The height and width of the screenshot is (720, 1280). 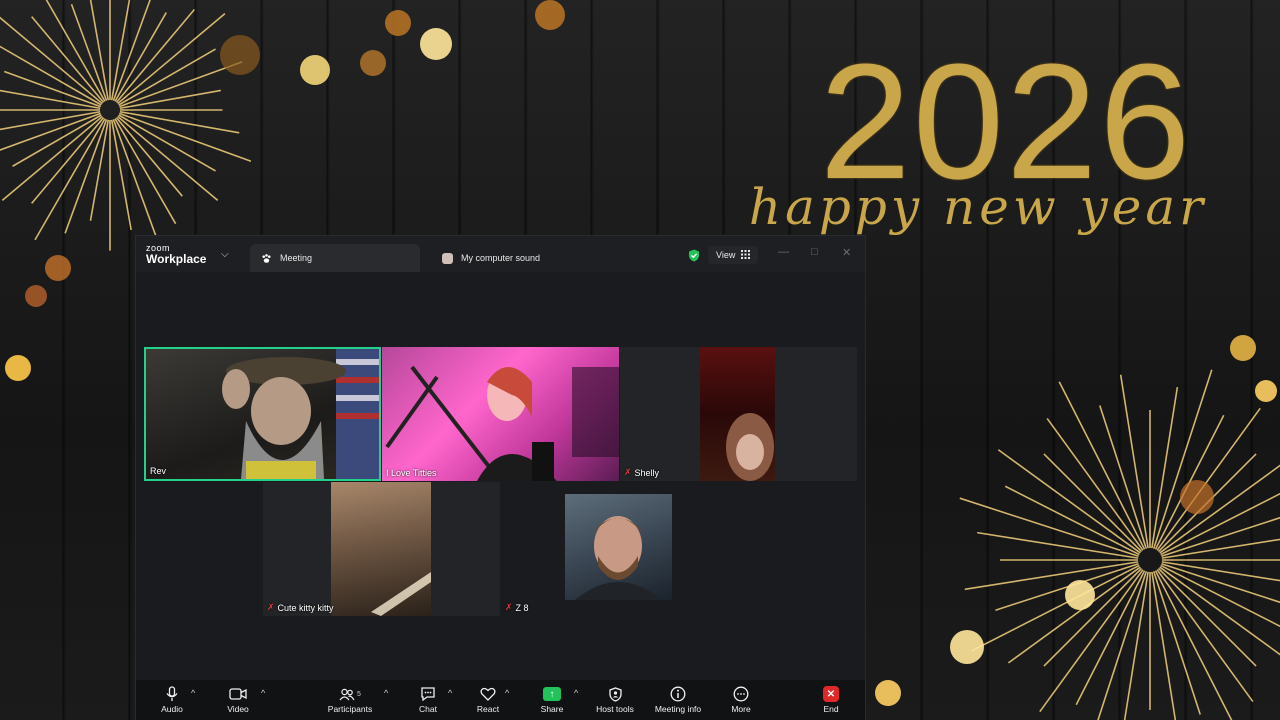 I want to click on participant-count: 5, so click(x=359, y=694).